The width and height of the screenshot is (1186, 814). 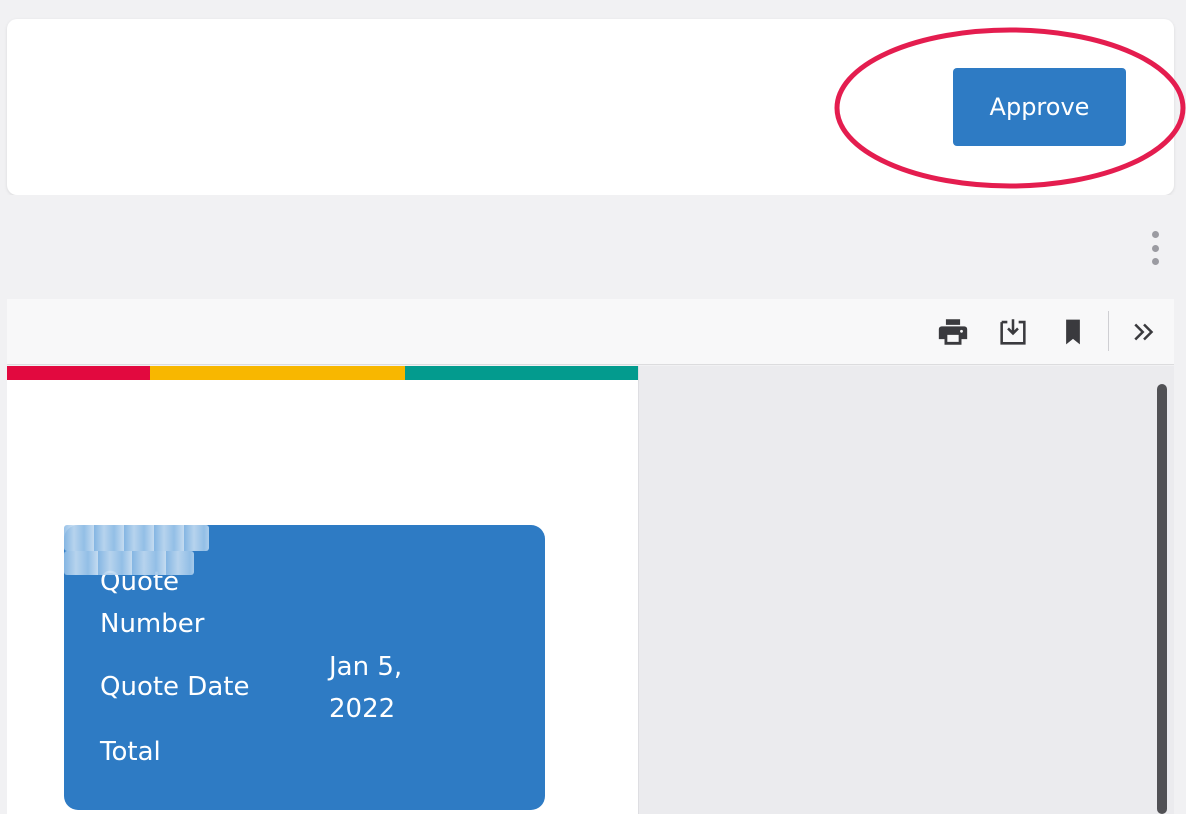 I want to click on quote-date-label: Quote Date, so click(x=175, y=687).